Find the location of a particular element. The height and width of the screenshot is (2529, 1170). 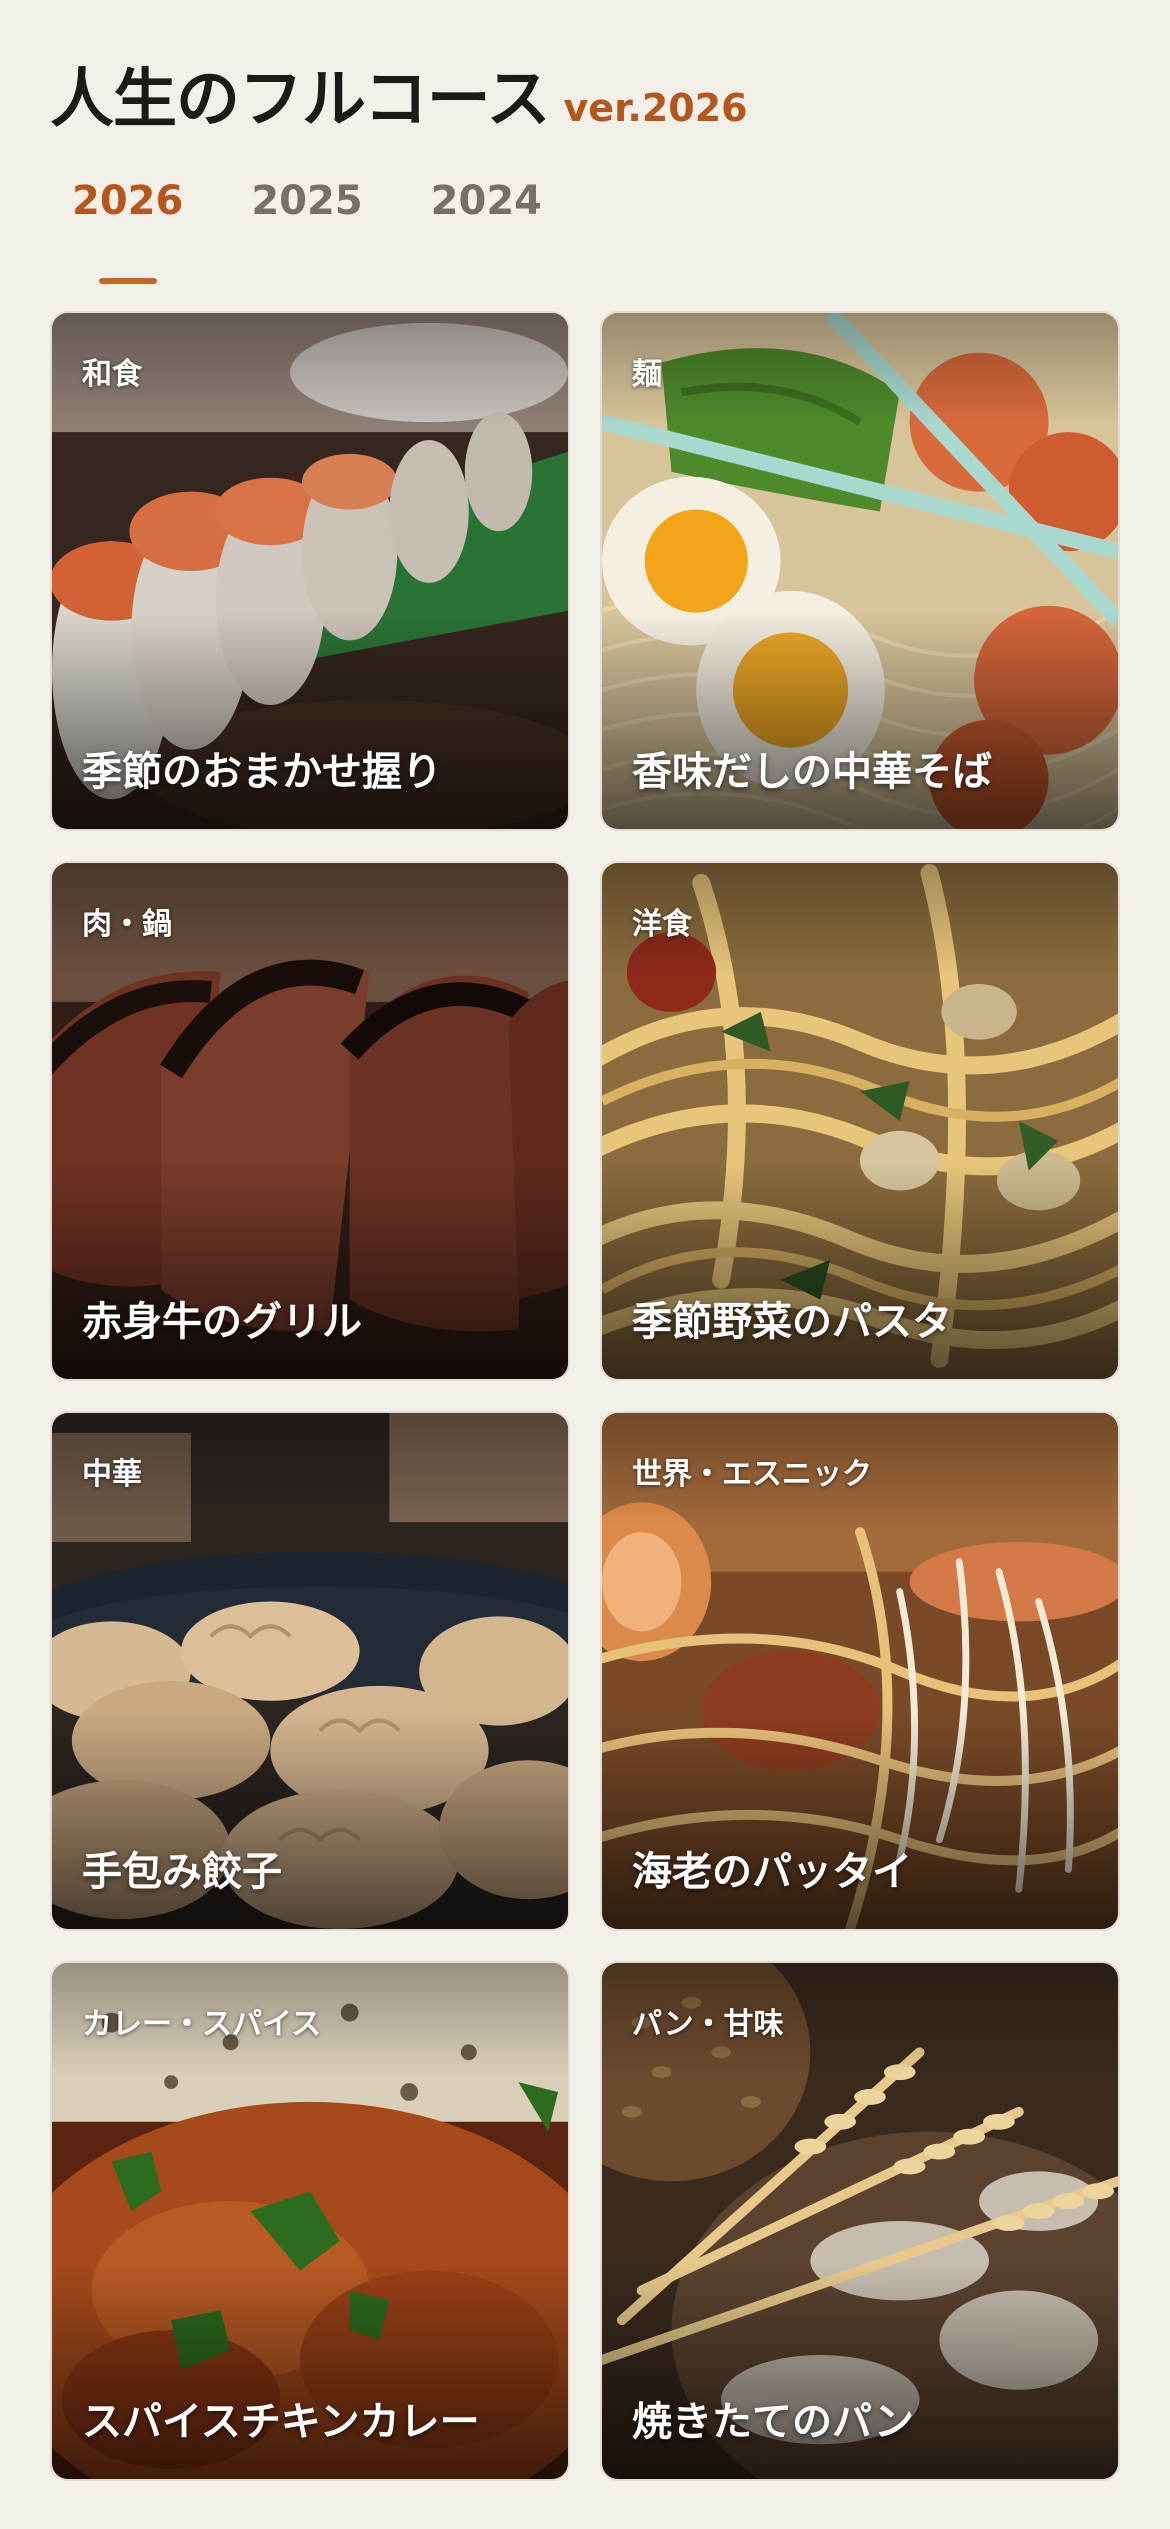

tab-2025: 2025 is located at coordinates (306, 201).